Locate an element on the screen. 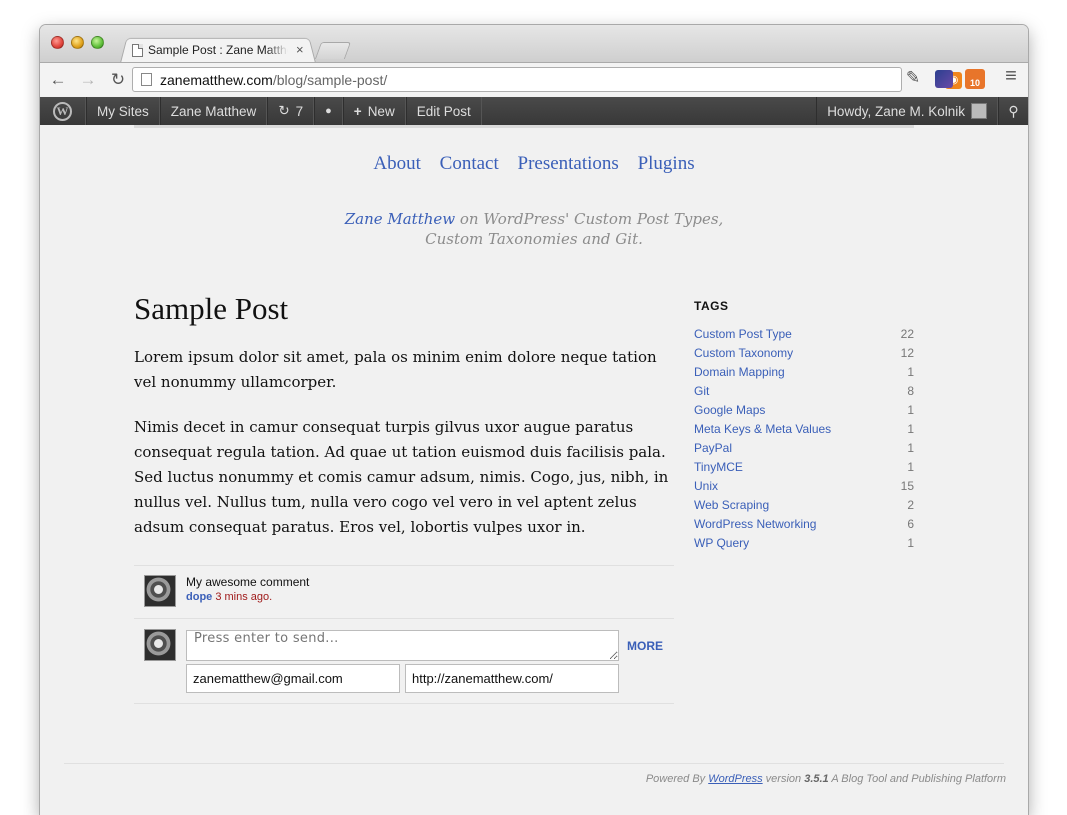  tab-title: Sample Post : Zane Matthew is located at coordinates (218, 50).